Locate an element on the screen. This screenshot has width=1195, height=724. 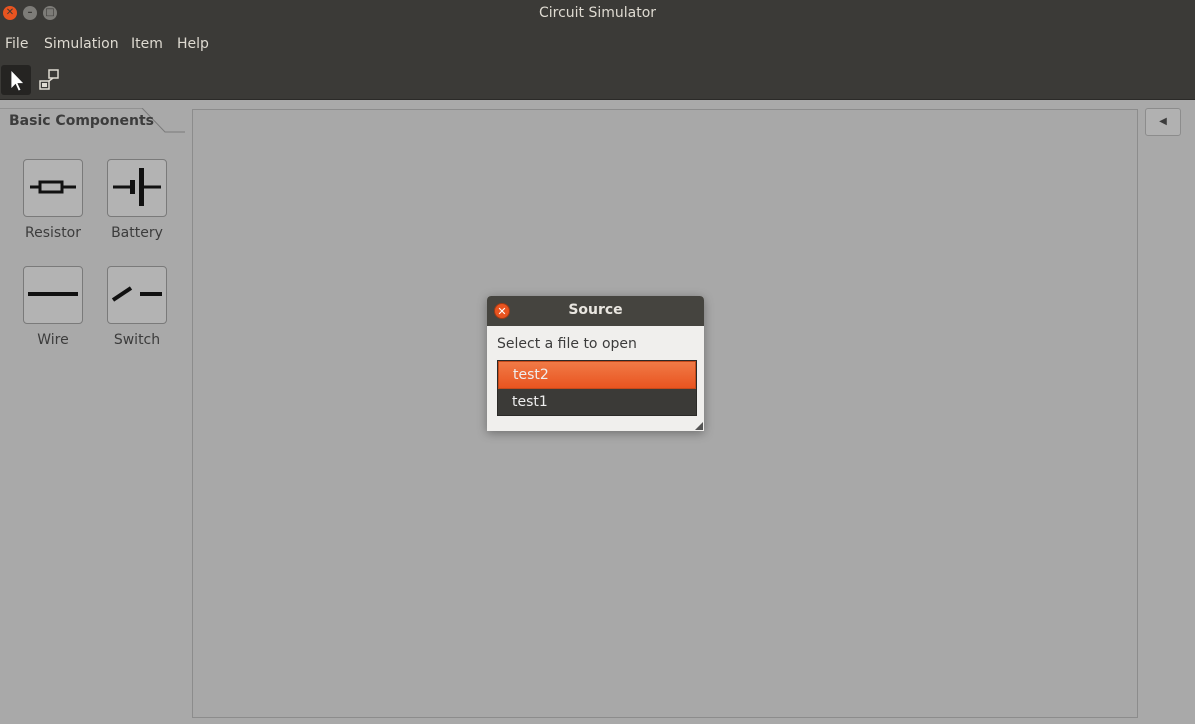
toolbar is located at coordinates (597, 81).